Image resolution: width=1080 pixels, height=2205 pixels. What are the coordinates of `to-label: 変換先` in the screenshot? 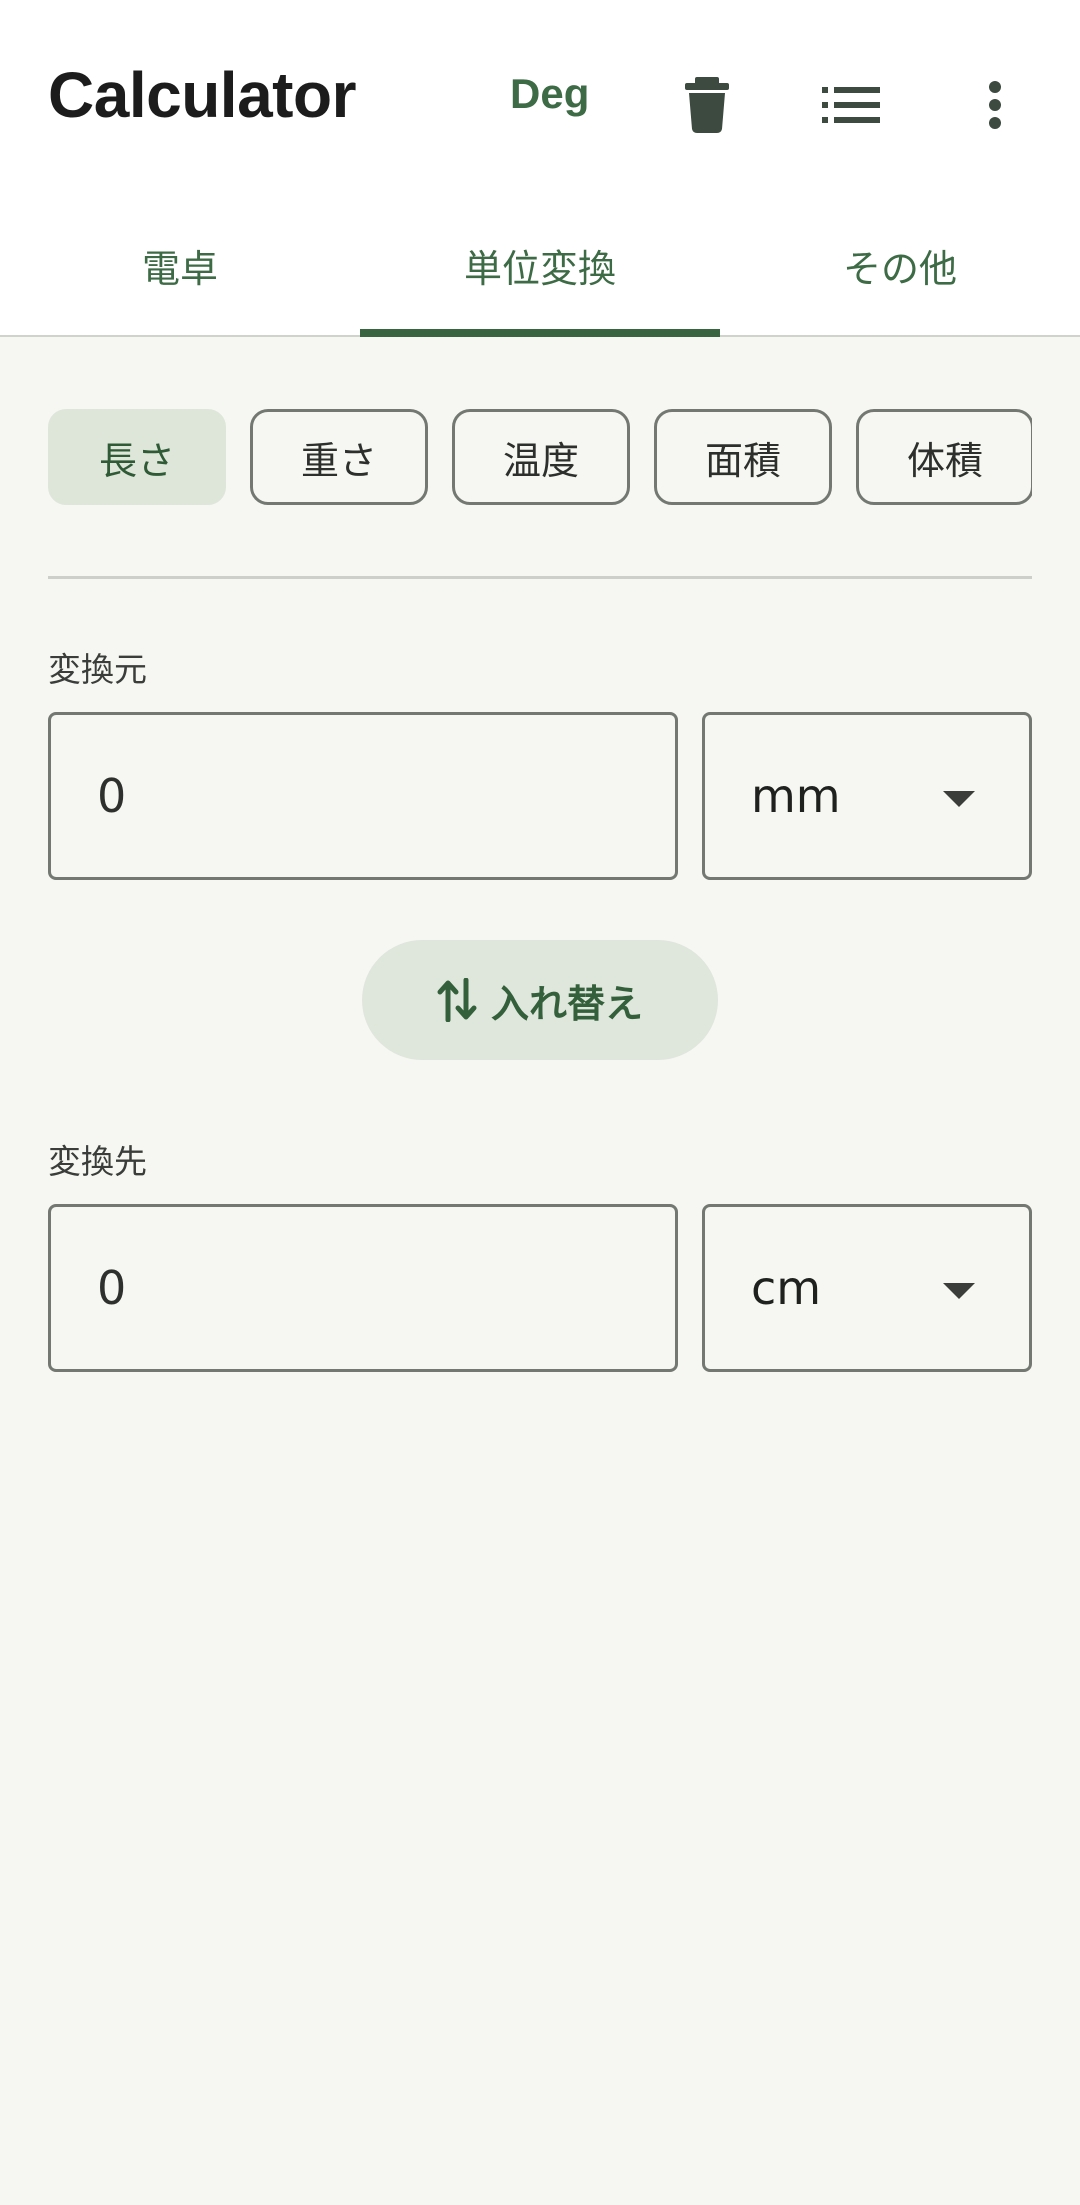 It's located at (97, 1161).